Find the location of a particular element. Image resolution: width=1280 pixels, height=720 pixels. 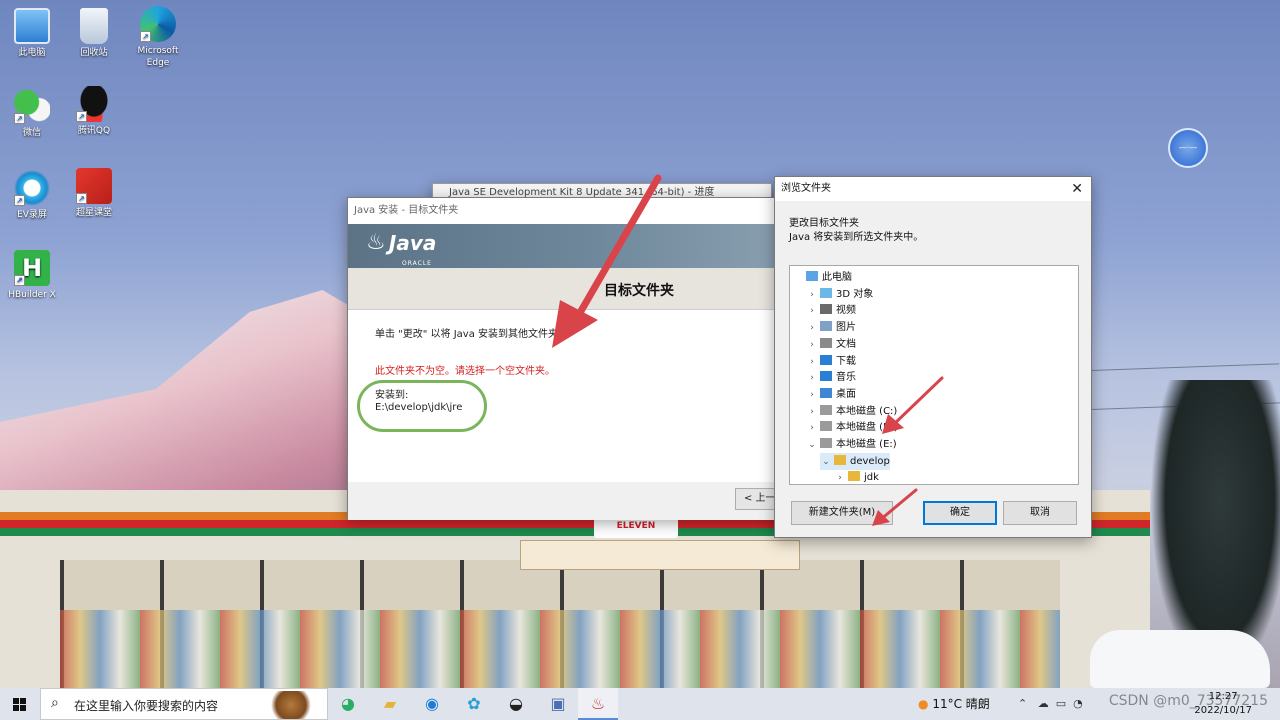

taskbar-wechat-icon: ◕ is located at coordinates (348, 704).